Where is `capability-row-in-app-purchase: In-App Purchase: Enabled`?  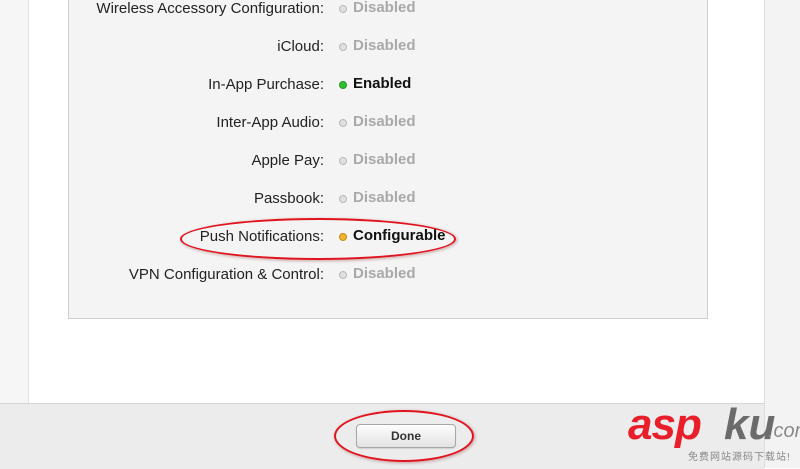 capability-row-in-app-purchase: In-App Purchase: Enabled is located at coordinates (389, 86).